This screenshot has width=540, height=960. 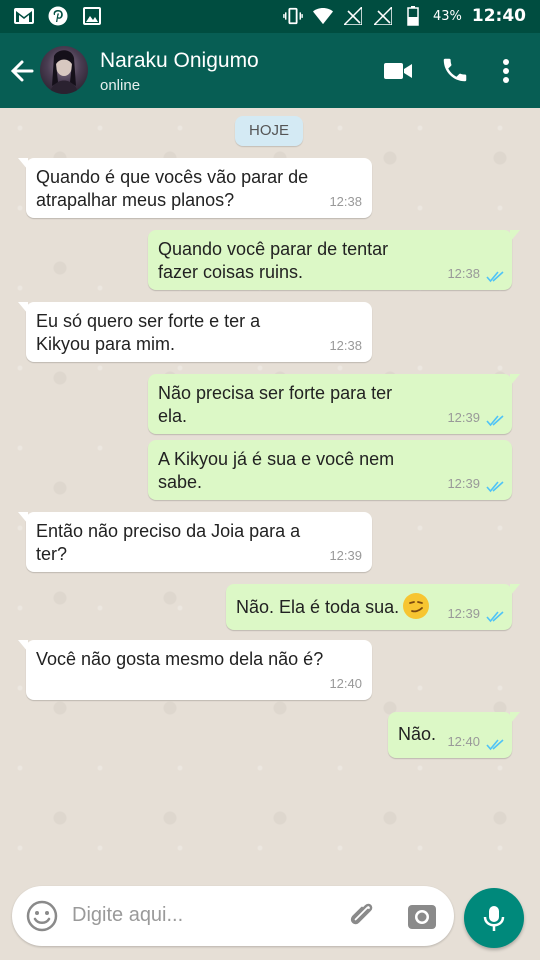 I want to click on message-text: Não., so click(x=417, y=734).